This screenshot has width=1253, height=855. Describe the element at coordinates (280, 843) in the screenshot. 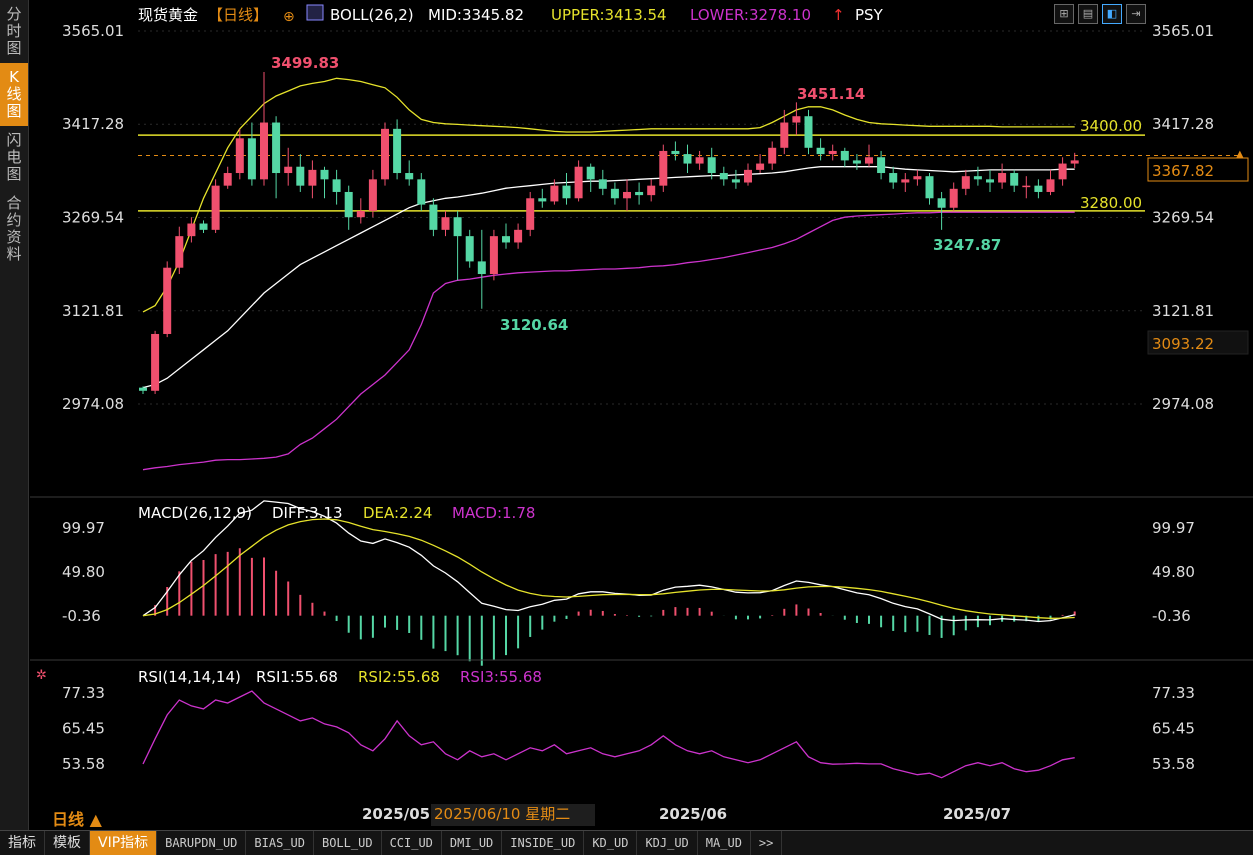

I see `tab-bias: BIAS_UD` at that location.